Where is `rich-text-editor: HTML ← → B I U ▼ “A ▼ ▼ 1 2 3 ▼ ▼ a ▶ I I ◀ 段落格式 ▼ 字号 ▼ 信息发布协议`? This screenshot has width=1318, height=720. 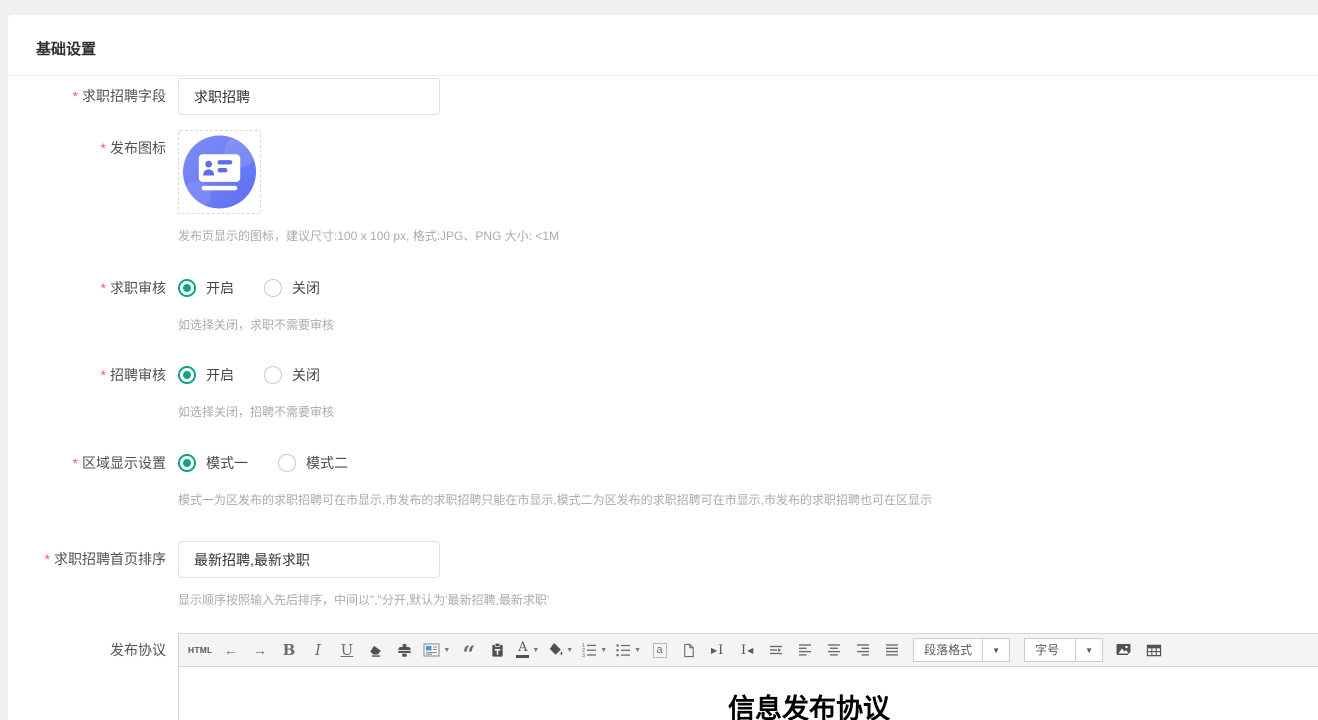 rich-text-editor: HTML ← → B I U ▼ “A ▼ ▼ 1 2 3 ▼ ▼ a ▶ I I ◀ 段落格式 ▼ 字号 ▼ 信息发布协议 is located at coordinates (748, 676).